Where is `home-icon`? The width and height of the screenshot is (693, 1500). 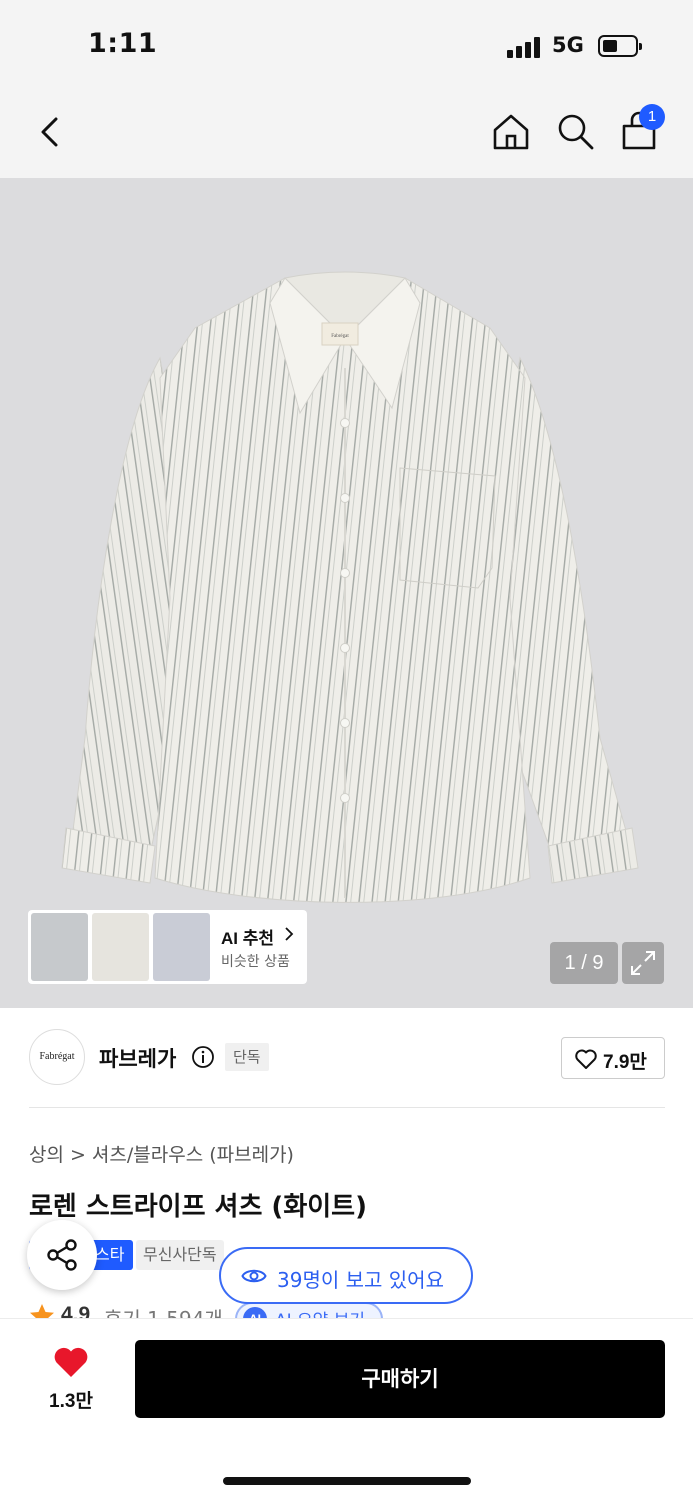 home-icon is located at coordinates (511, 132).